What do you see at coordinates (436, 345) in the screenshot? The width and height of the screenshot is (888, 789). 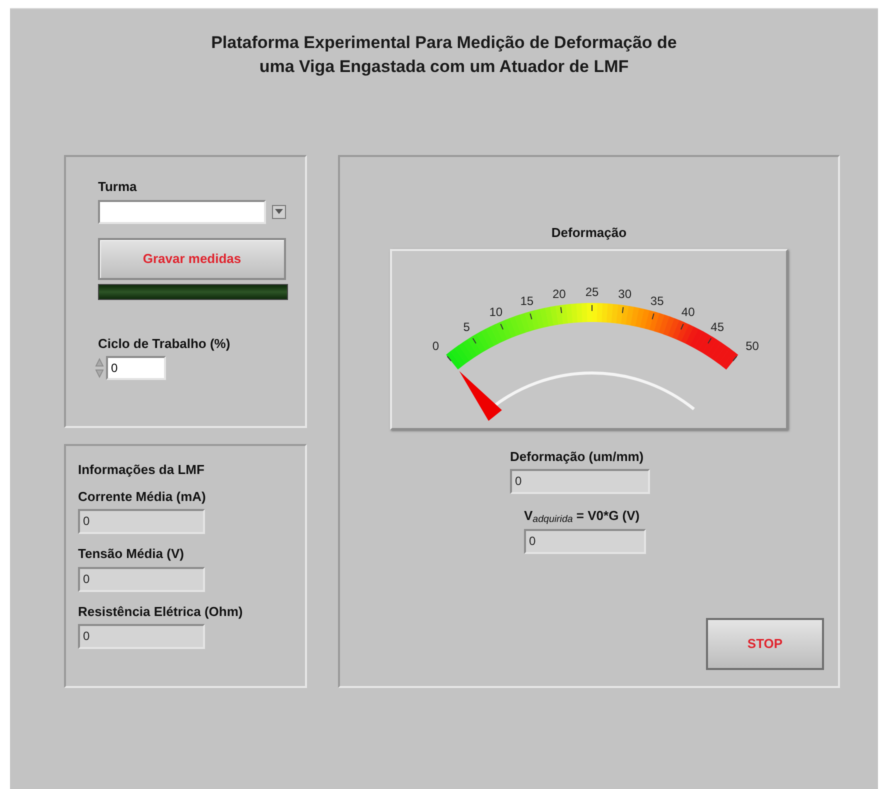 I see `scale-label: 0` at bounding box center [436, 345].